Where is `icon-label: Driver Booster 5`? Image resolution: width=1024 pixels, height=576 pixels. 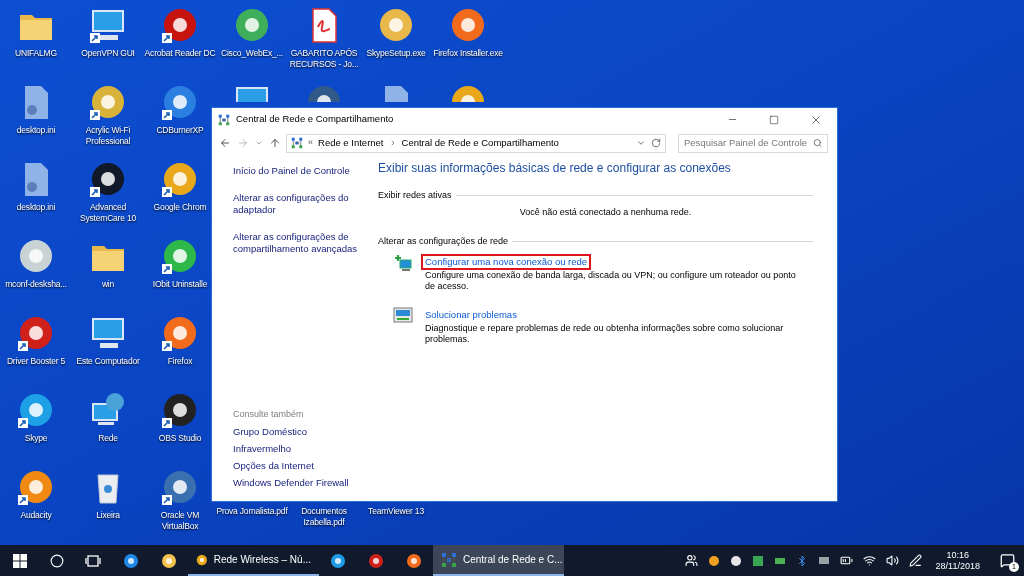
icon-label: Driver Booster 5 is located at coordinates (36, 361).